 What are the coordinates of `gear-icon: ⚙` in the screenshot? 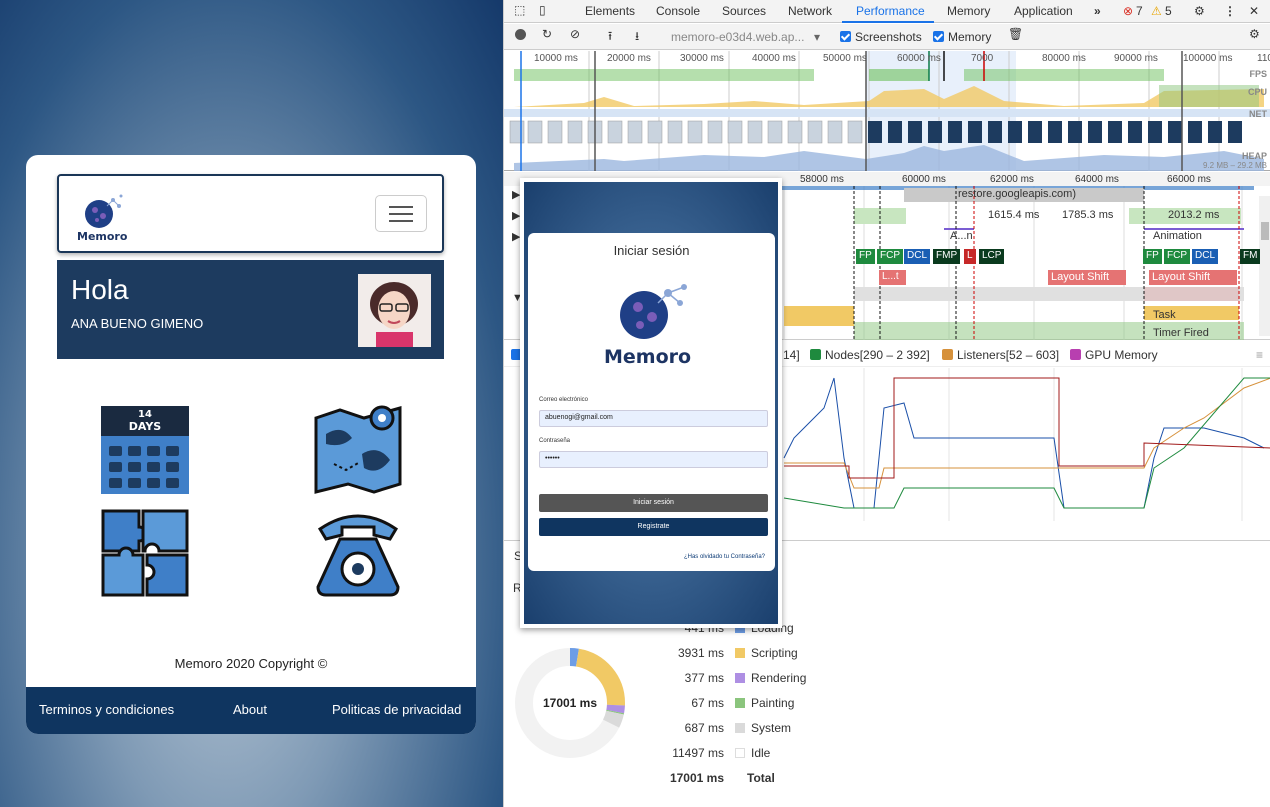 It's located at (1199, 11).